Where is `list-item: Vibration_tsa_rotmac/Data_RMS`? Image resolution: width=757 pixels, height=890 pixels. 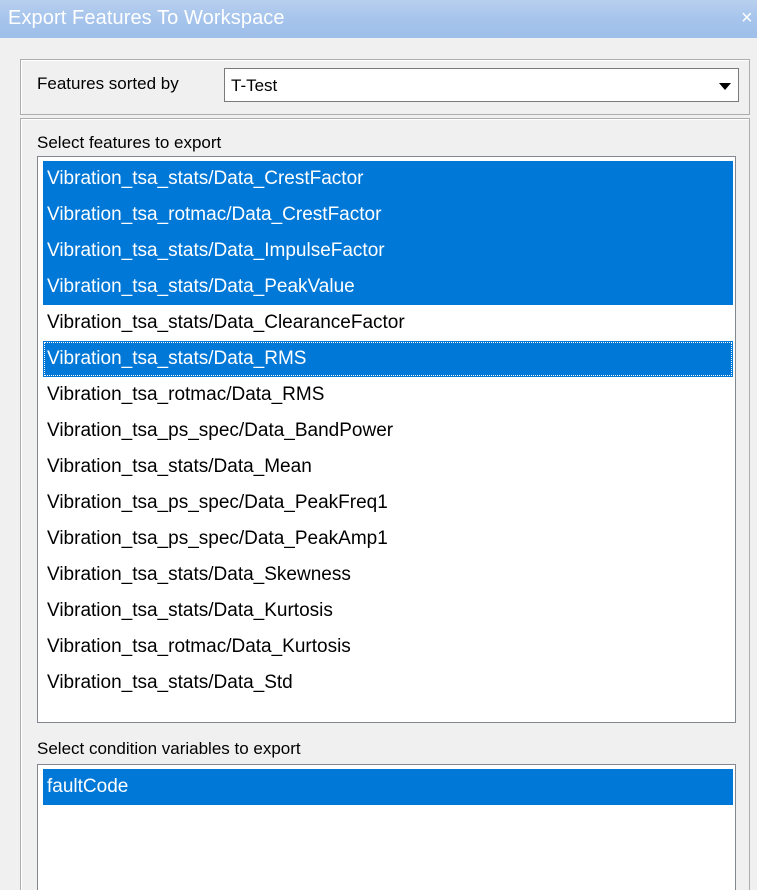
list-item: Vibration_tsa_rotmac/Data_RMS is located at coordinates (388, 395).